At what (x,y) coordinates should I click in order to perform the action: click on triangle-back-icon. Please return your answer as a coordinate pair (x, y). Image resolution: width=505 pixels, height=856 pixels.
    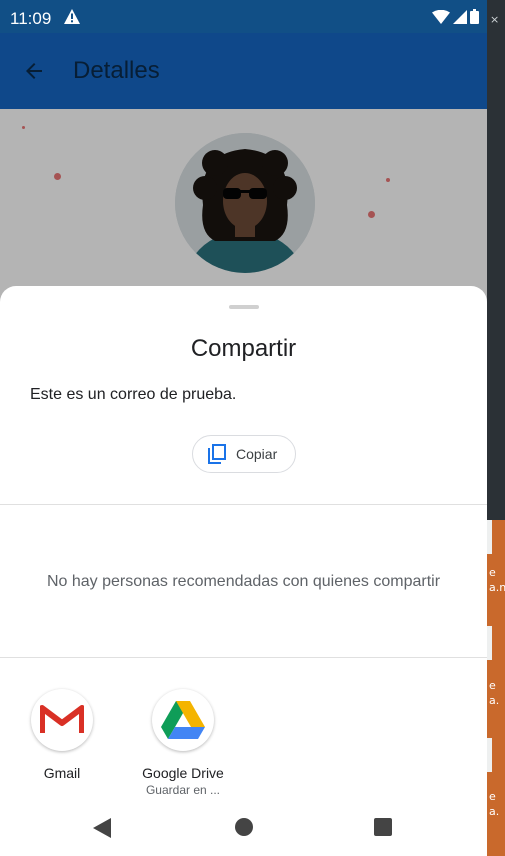
    Looking at the image, I should click on (102, 830).